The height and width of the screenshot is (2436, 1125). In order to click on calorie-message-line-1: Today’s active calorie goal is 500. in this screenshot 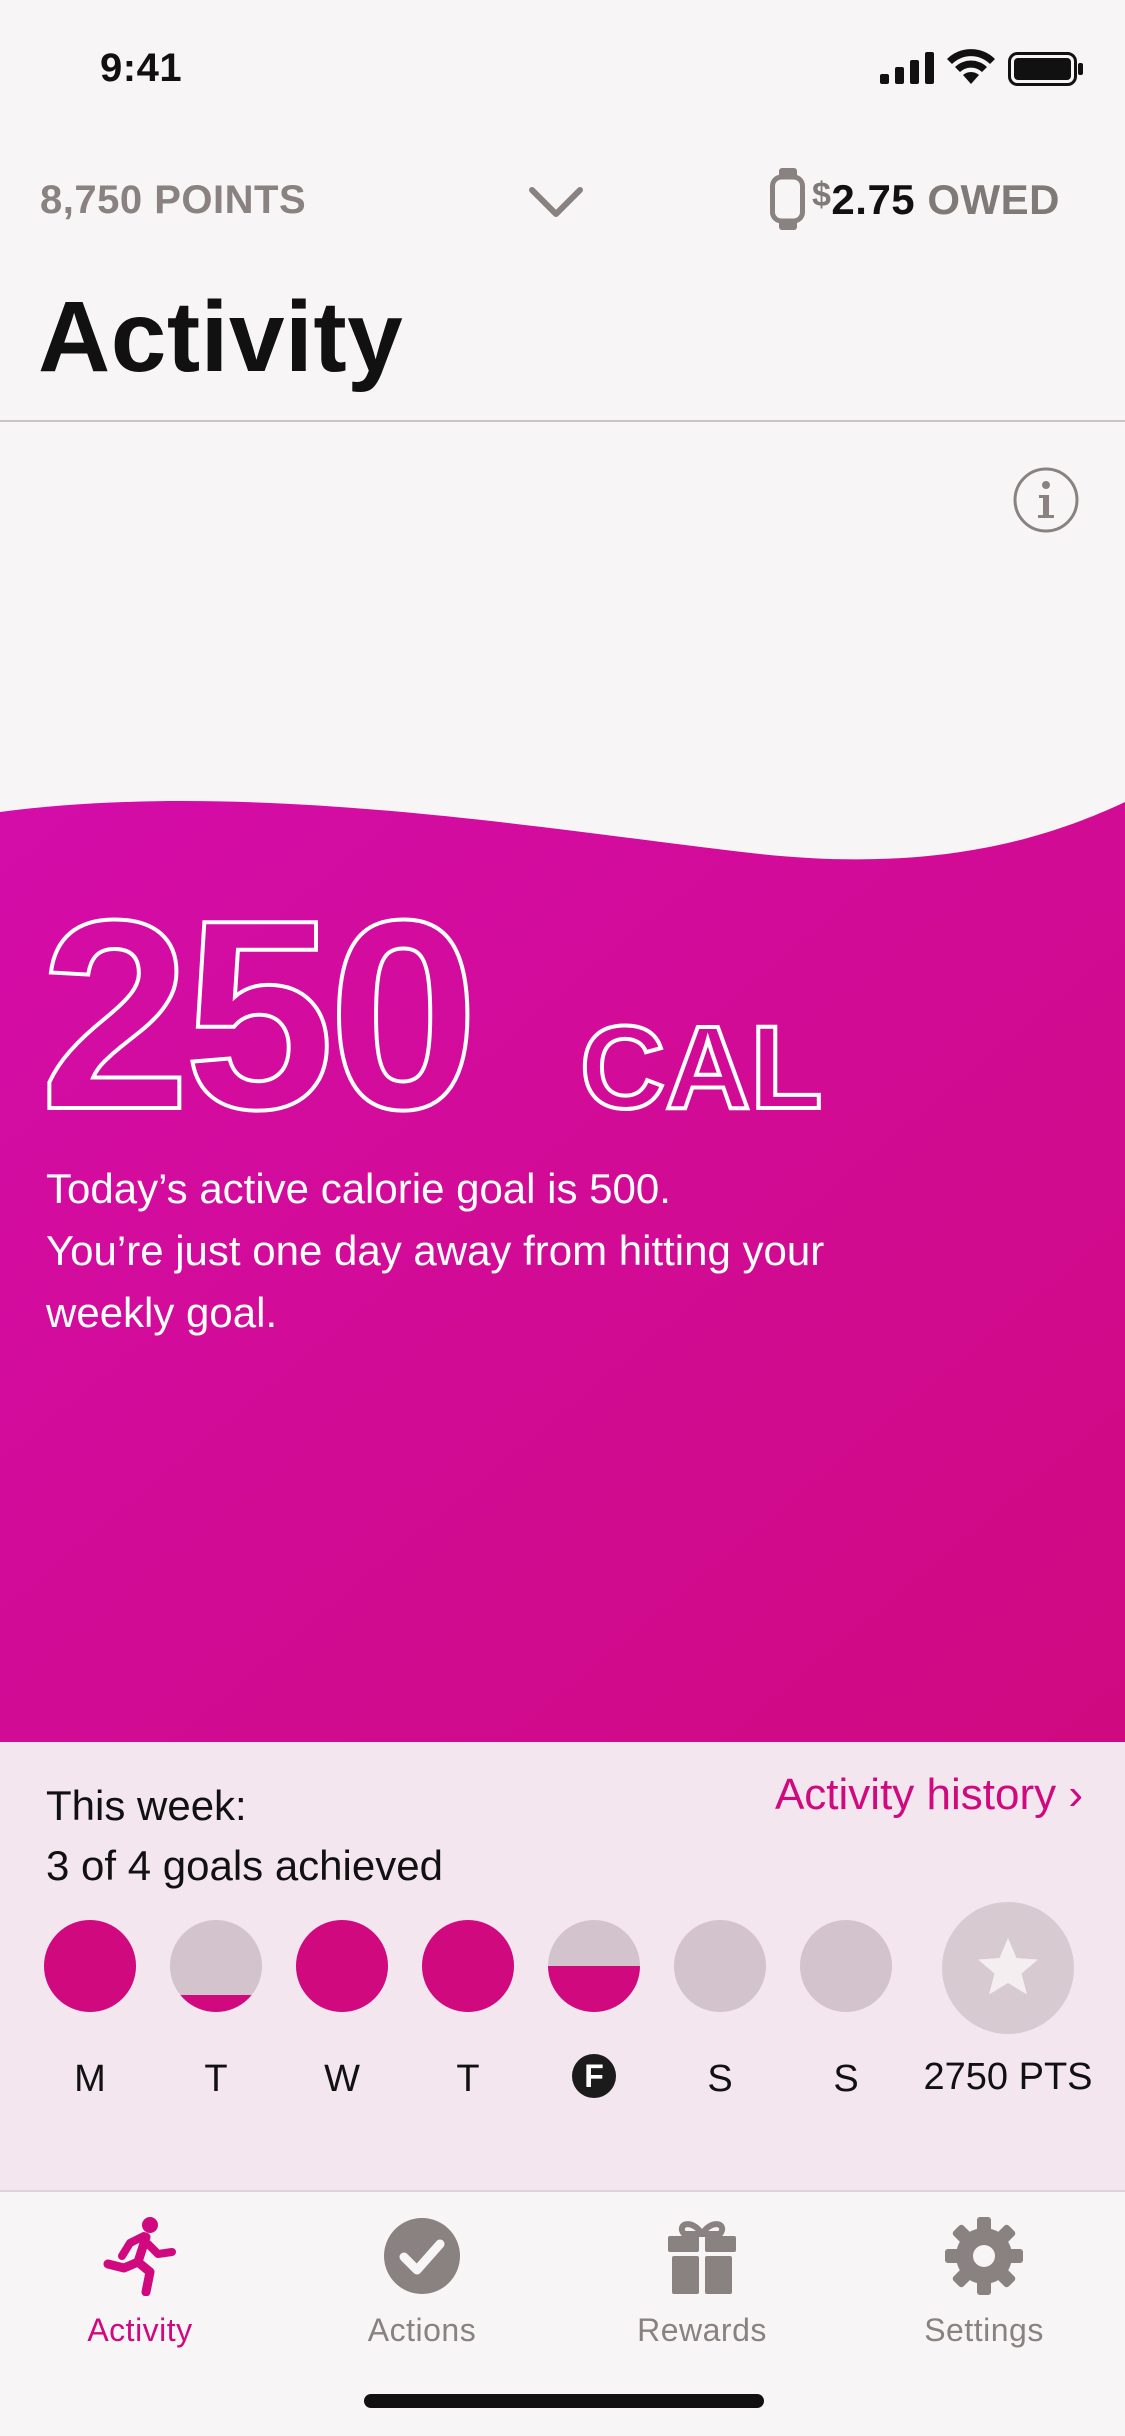, I will do `click(358, 1188)`.